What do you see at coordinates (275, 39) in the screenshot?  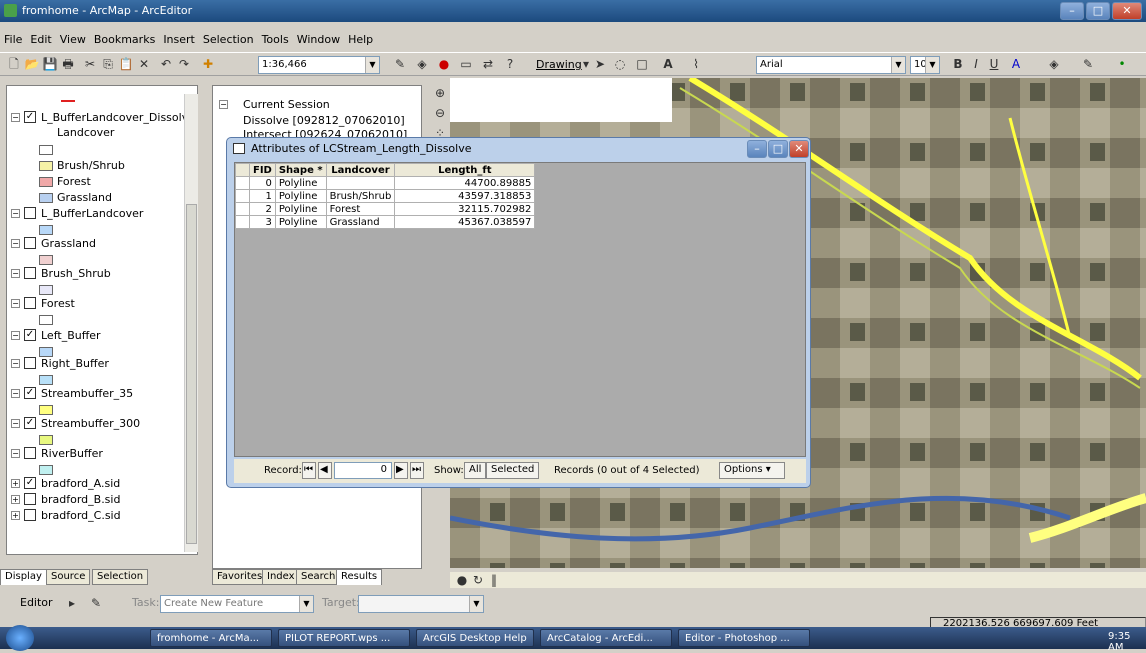 I see `menu-tools: Tools` at bounding box center [275, 39].